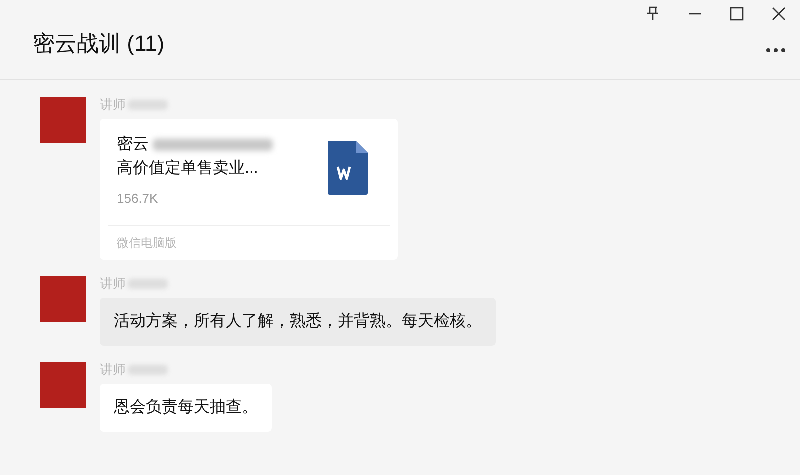 The height and width of the screenshot is (475, 800). What do you see at coordinates (653, 14) in the screenshot?
I see `pin-icon` at bounding box center [653, 14].